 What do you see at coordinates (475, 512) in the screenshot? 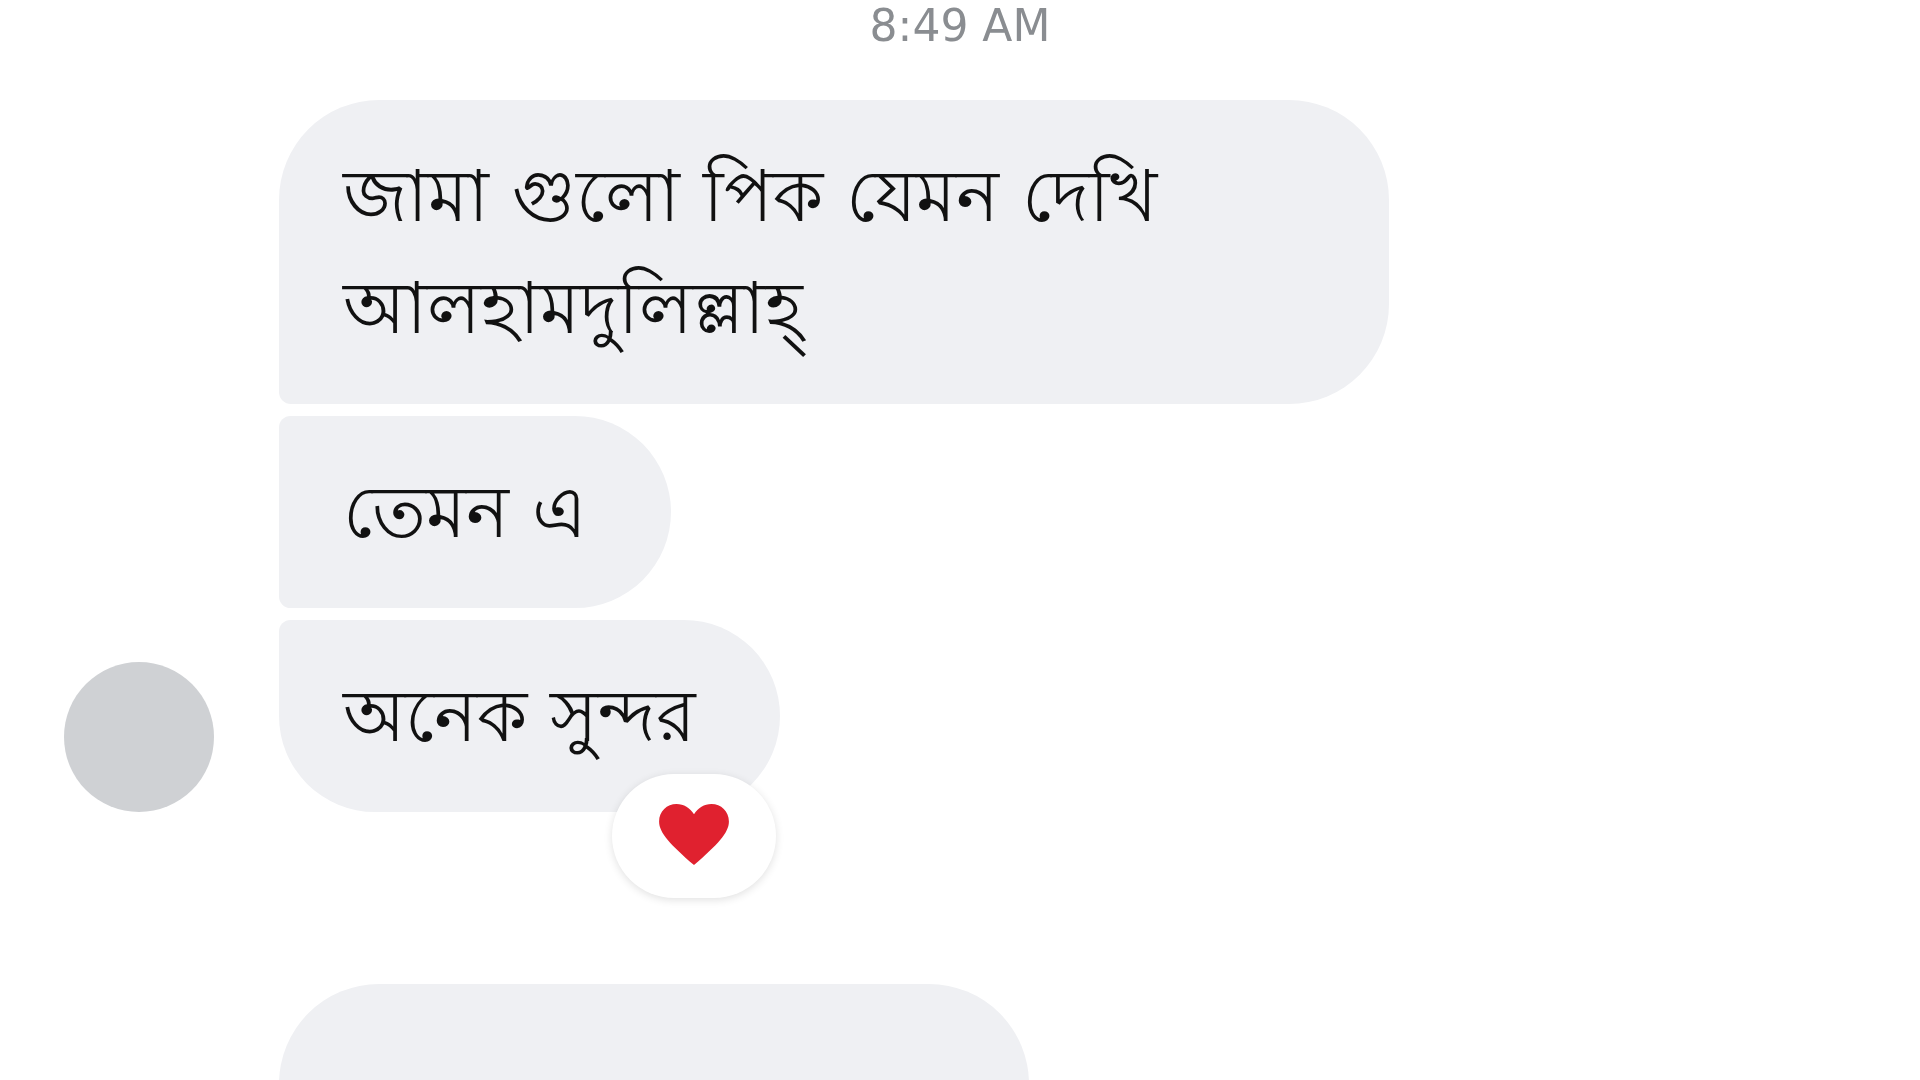
I see `message-bubble: তেমন এ` at bounding box center [475, 512].